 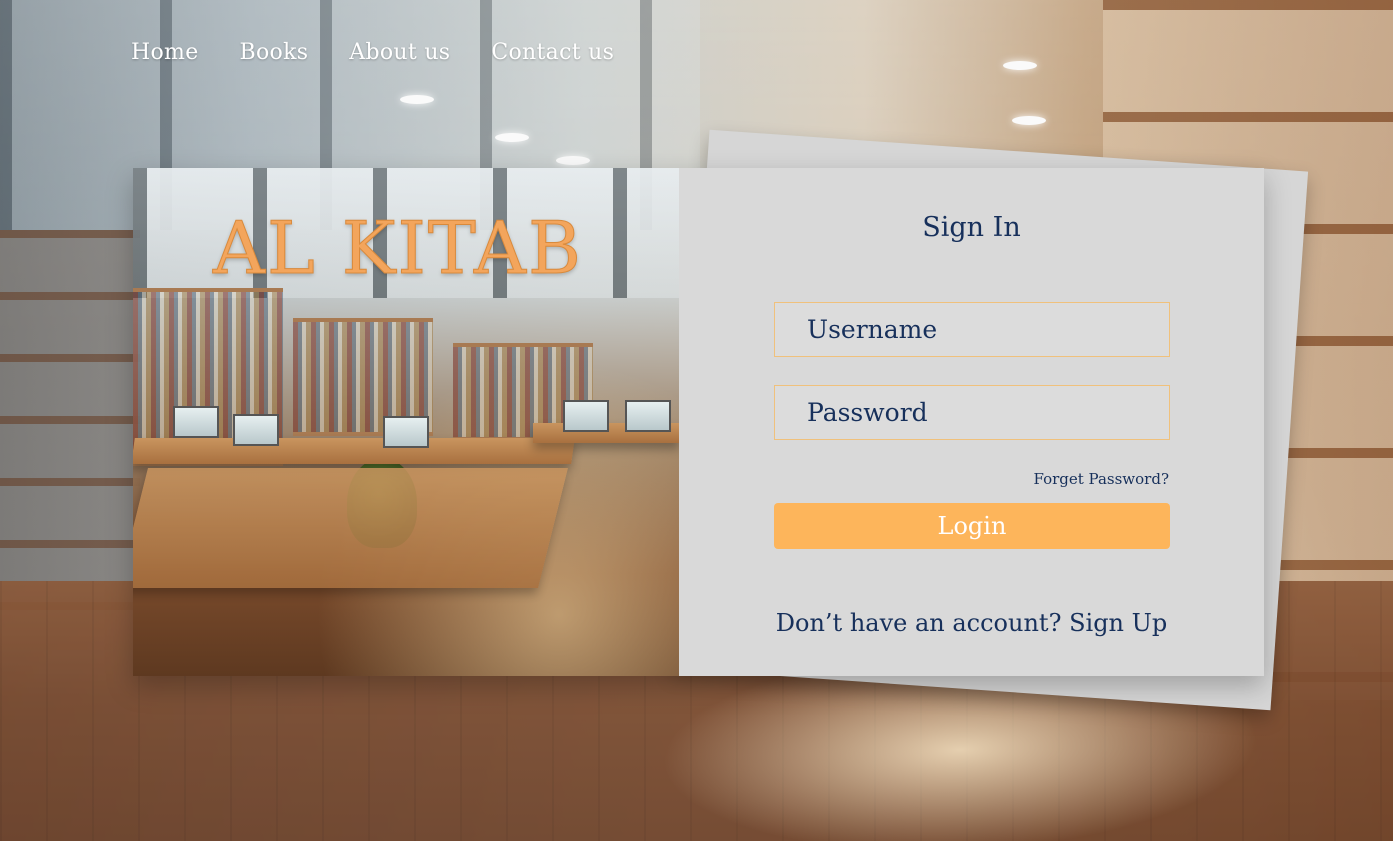 I want to click on nav-books-link: Books, so click(x=274, y=52).